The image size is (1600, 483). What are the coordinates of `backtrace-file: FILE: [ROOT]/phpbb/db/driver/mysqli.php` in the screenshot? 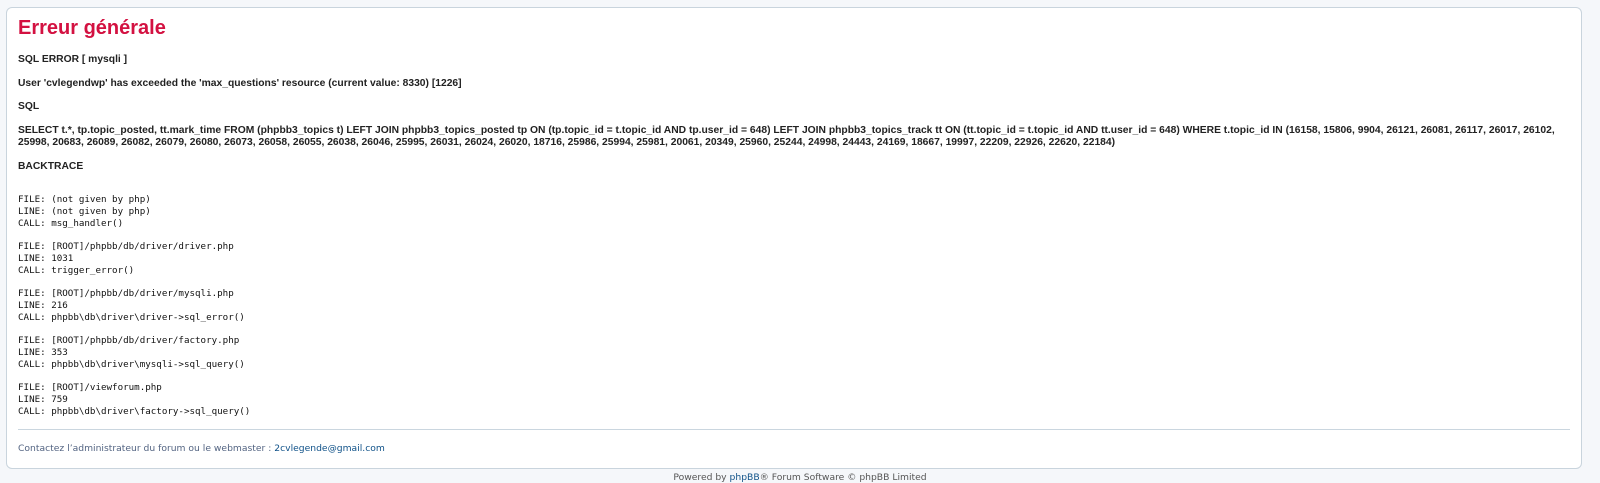 It's located at (126, 293).